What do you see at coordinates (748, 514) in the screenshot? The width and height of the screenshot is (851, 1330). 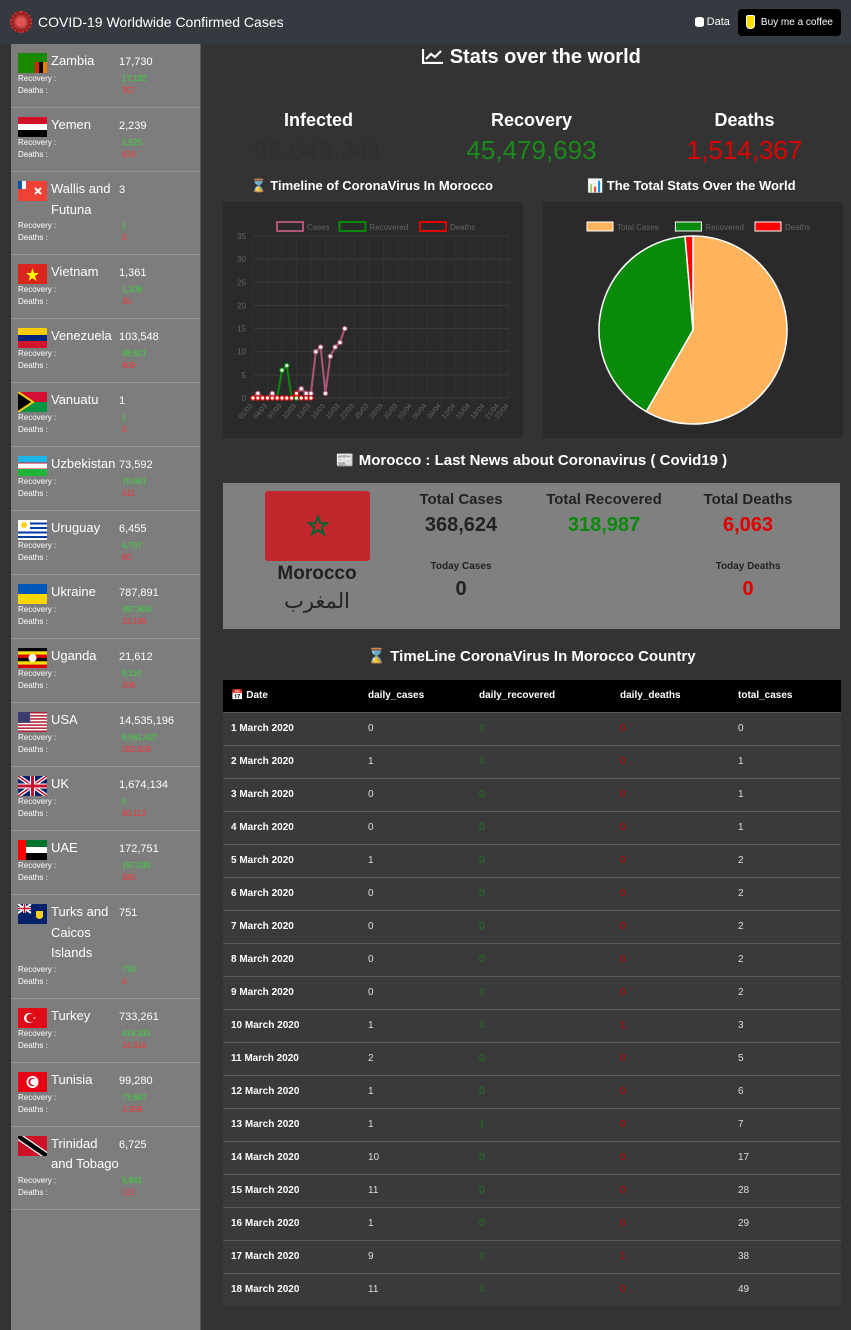 I see `total-deaths-kpi: Total Deaths 6,063` at bounding box center [748, 514].